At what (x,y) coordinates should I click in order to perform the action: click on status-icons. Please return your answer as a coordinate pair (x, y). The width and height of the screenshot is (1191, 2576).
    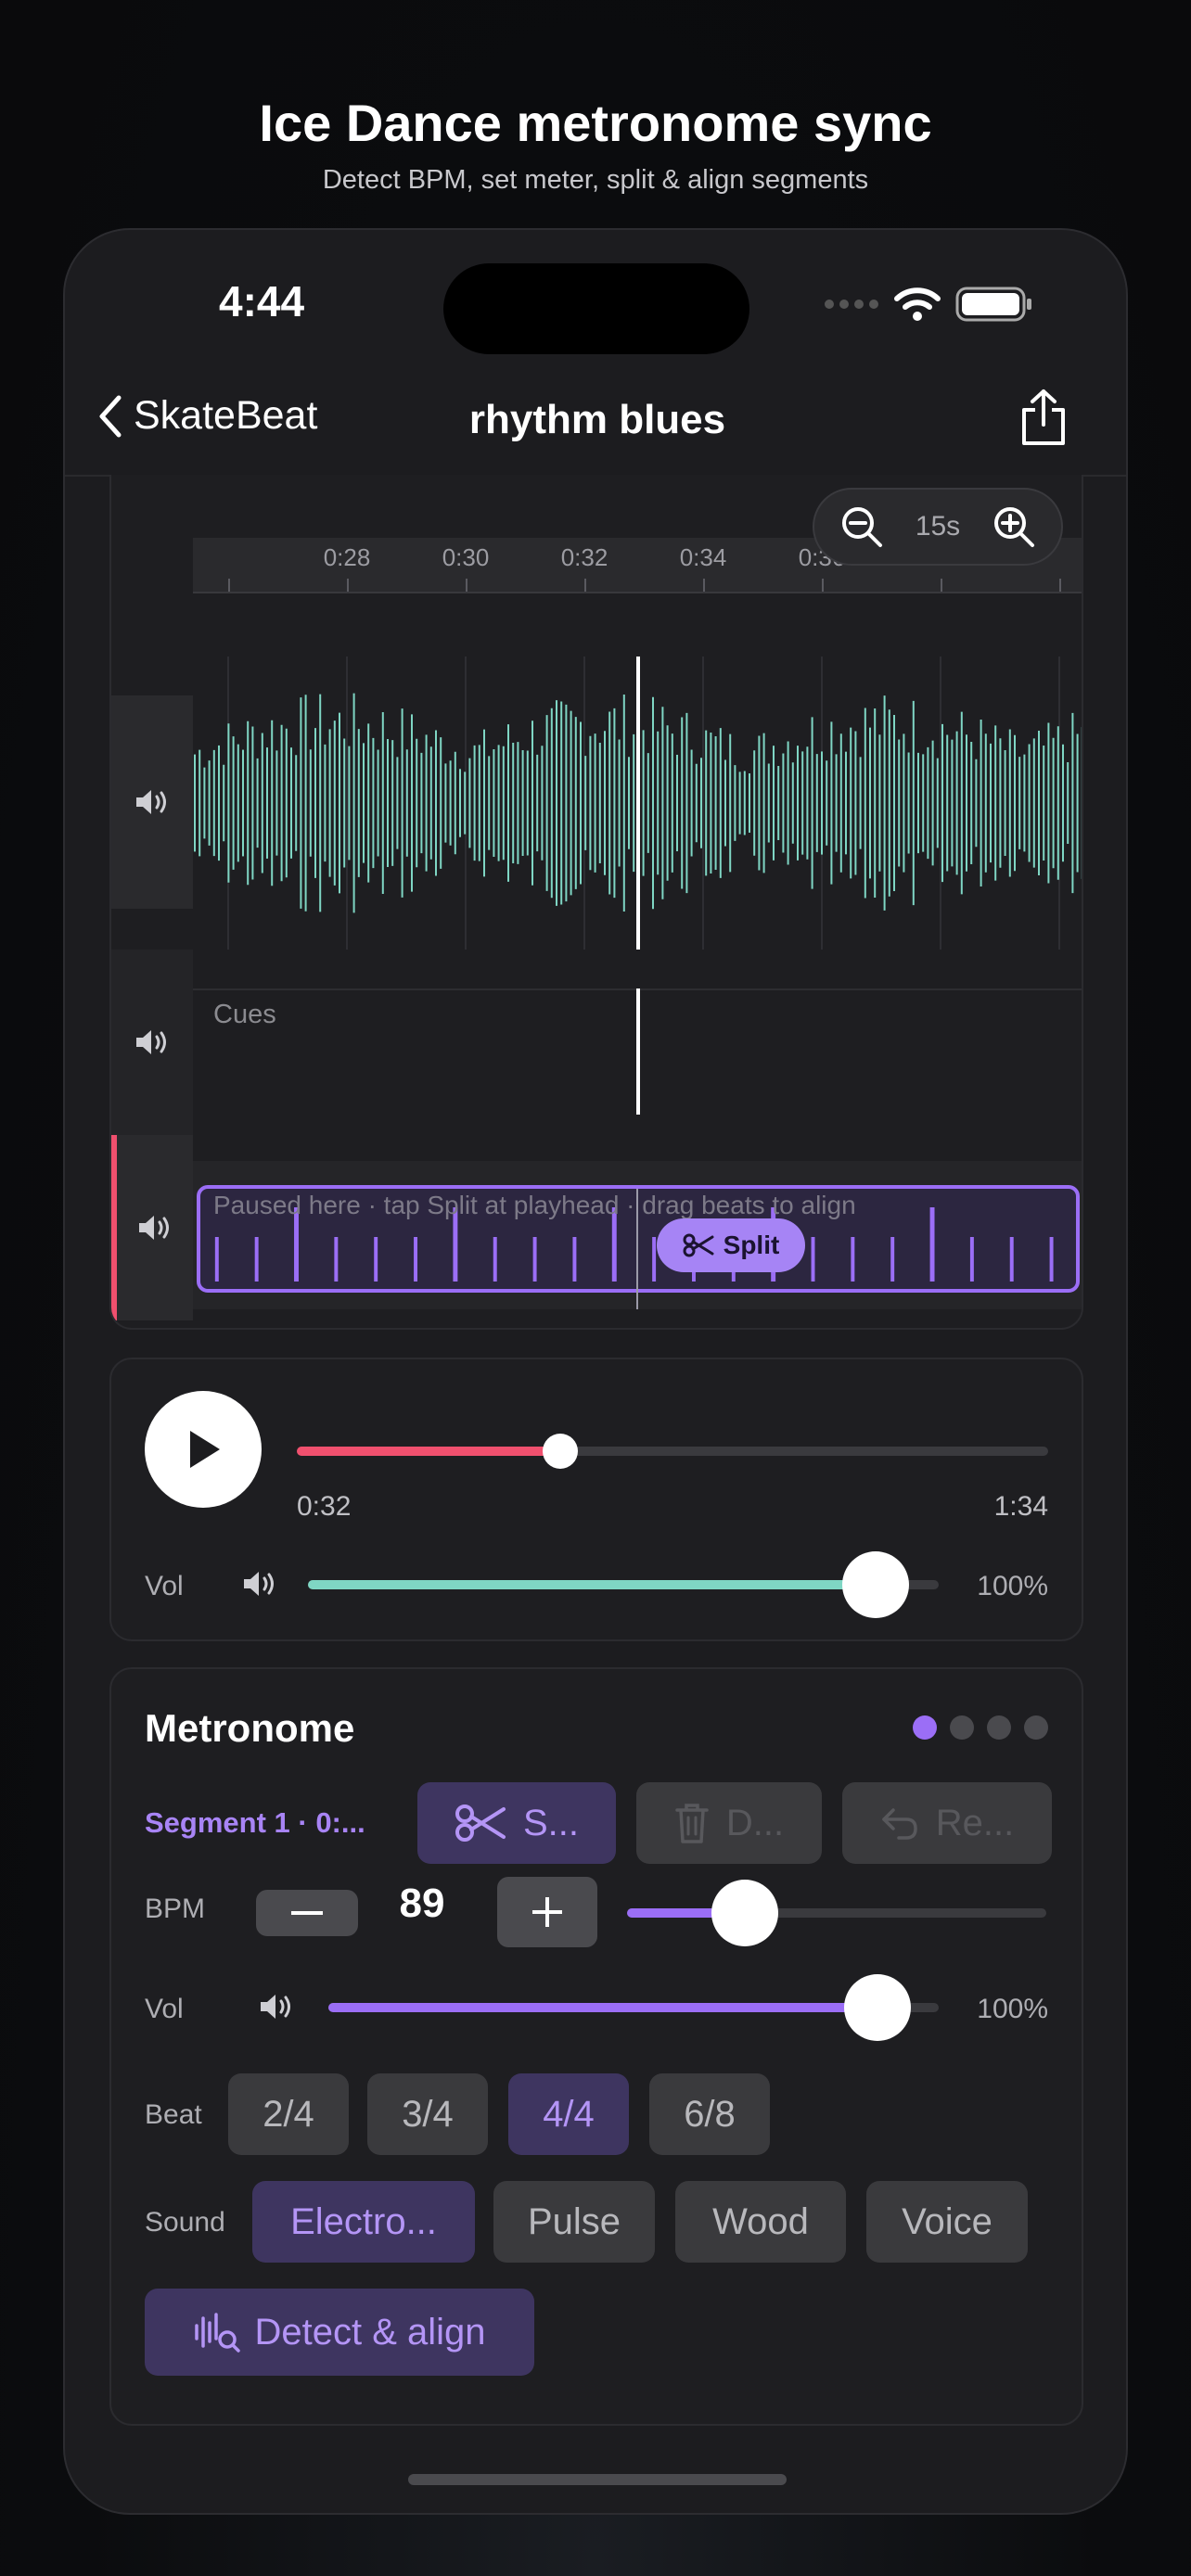
    Looking at the image, I should click on (929, 304).